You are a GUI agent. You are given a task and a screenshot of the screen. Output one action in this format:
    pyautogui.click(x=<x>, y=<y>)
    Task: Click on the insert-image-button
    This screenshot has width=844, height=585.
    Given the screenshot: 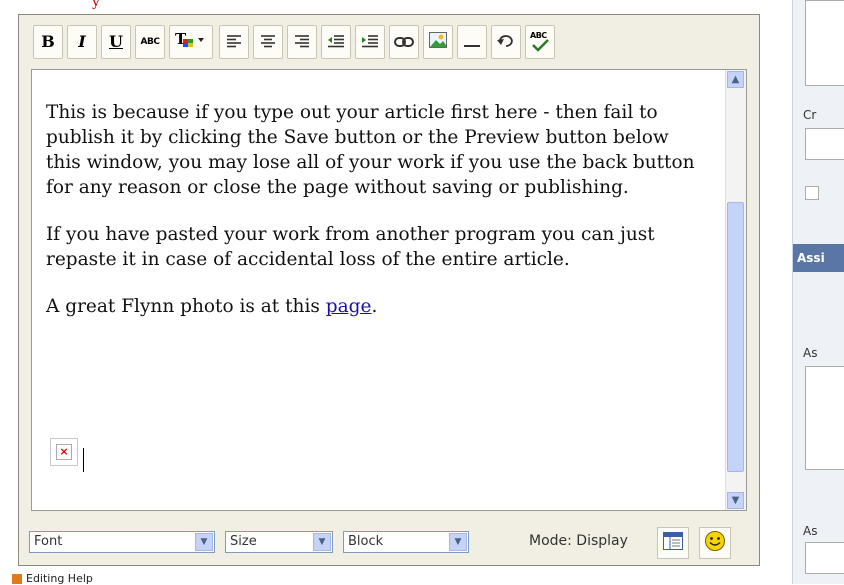 What is the action you would take?
    pyautogui.click(x=438, y=42)
    